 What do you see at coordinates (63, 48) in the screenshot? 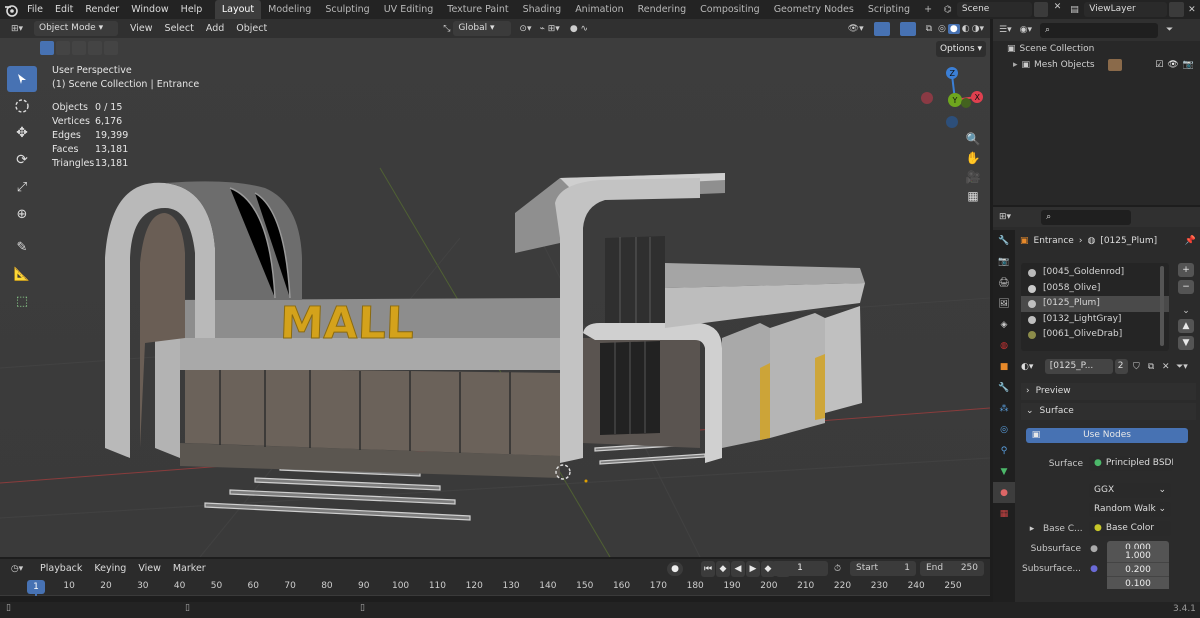
I see `select-extend-icon` at bounding box center [63, 48].